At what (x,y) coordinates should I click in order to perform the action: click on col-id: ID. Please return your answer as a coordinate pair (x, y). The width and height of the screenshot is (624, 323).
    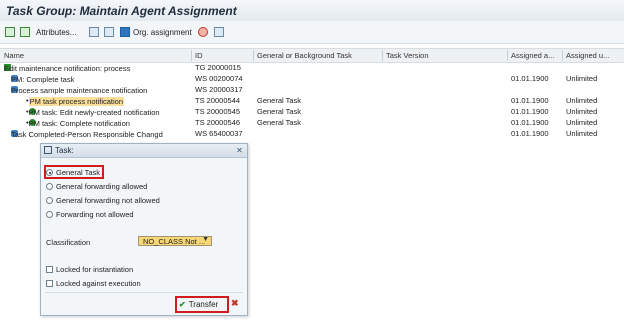
    Looking at the image, I should click on (199, 55).